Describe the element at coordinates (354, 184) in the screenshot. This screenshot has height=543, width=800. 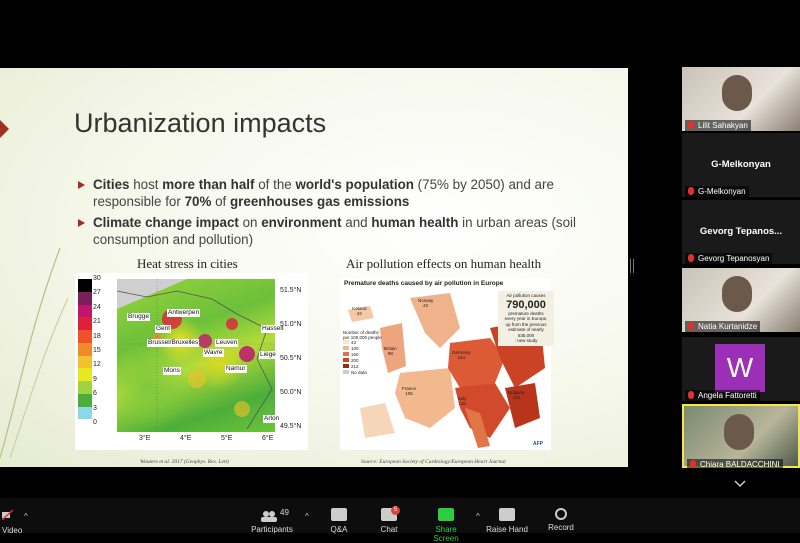
I see `bold-run: world's population` at that location.